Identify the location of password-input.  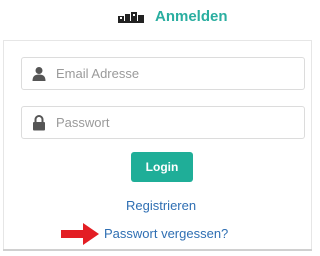
(178, 122).